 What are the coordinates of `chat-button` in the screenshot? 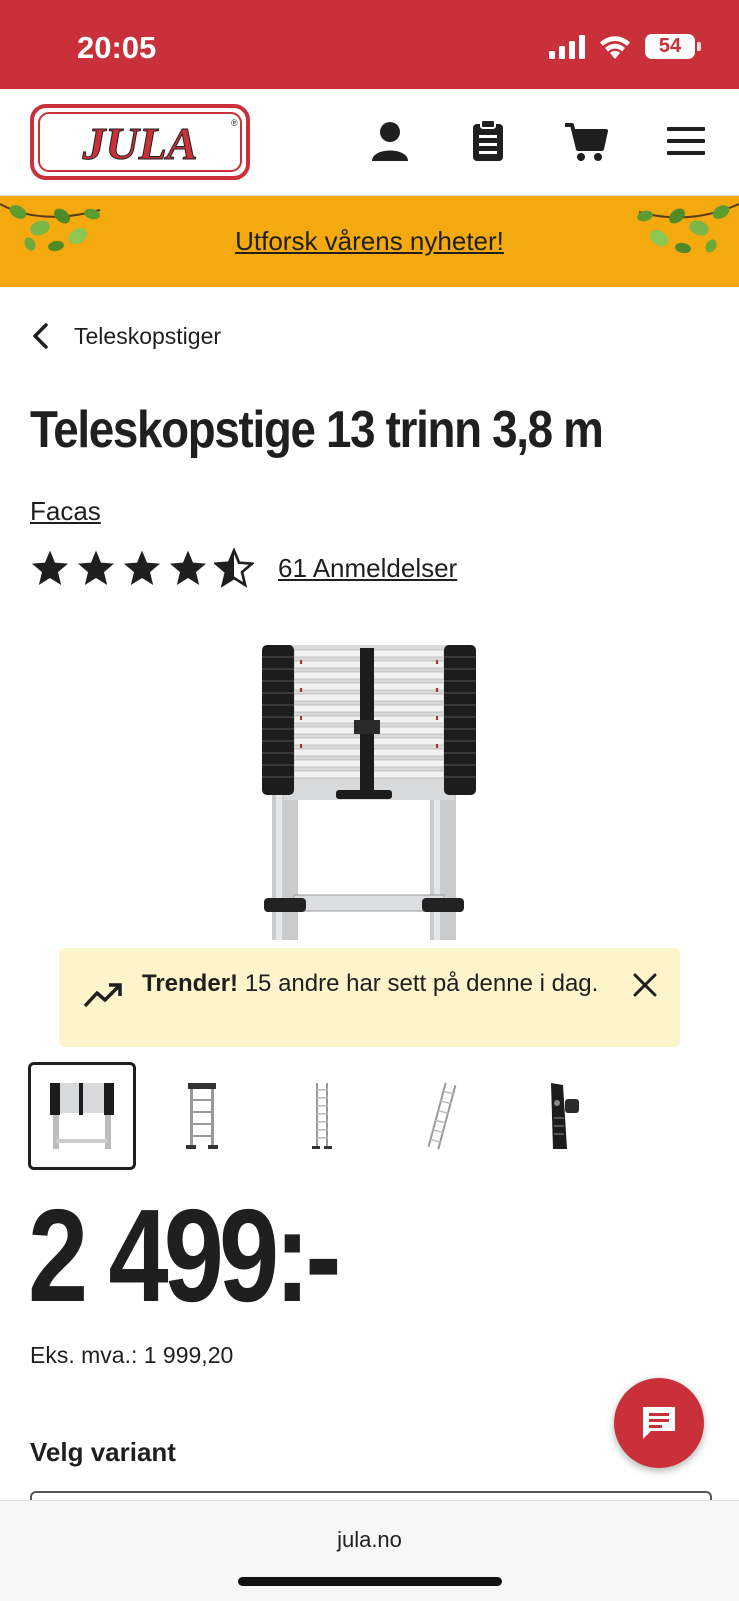 It's located at (659, 1423).